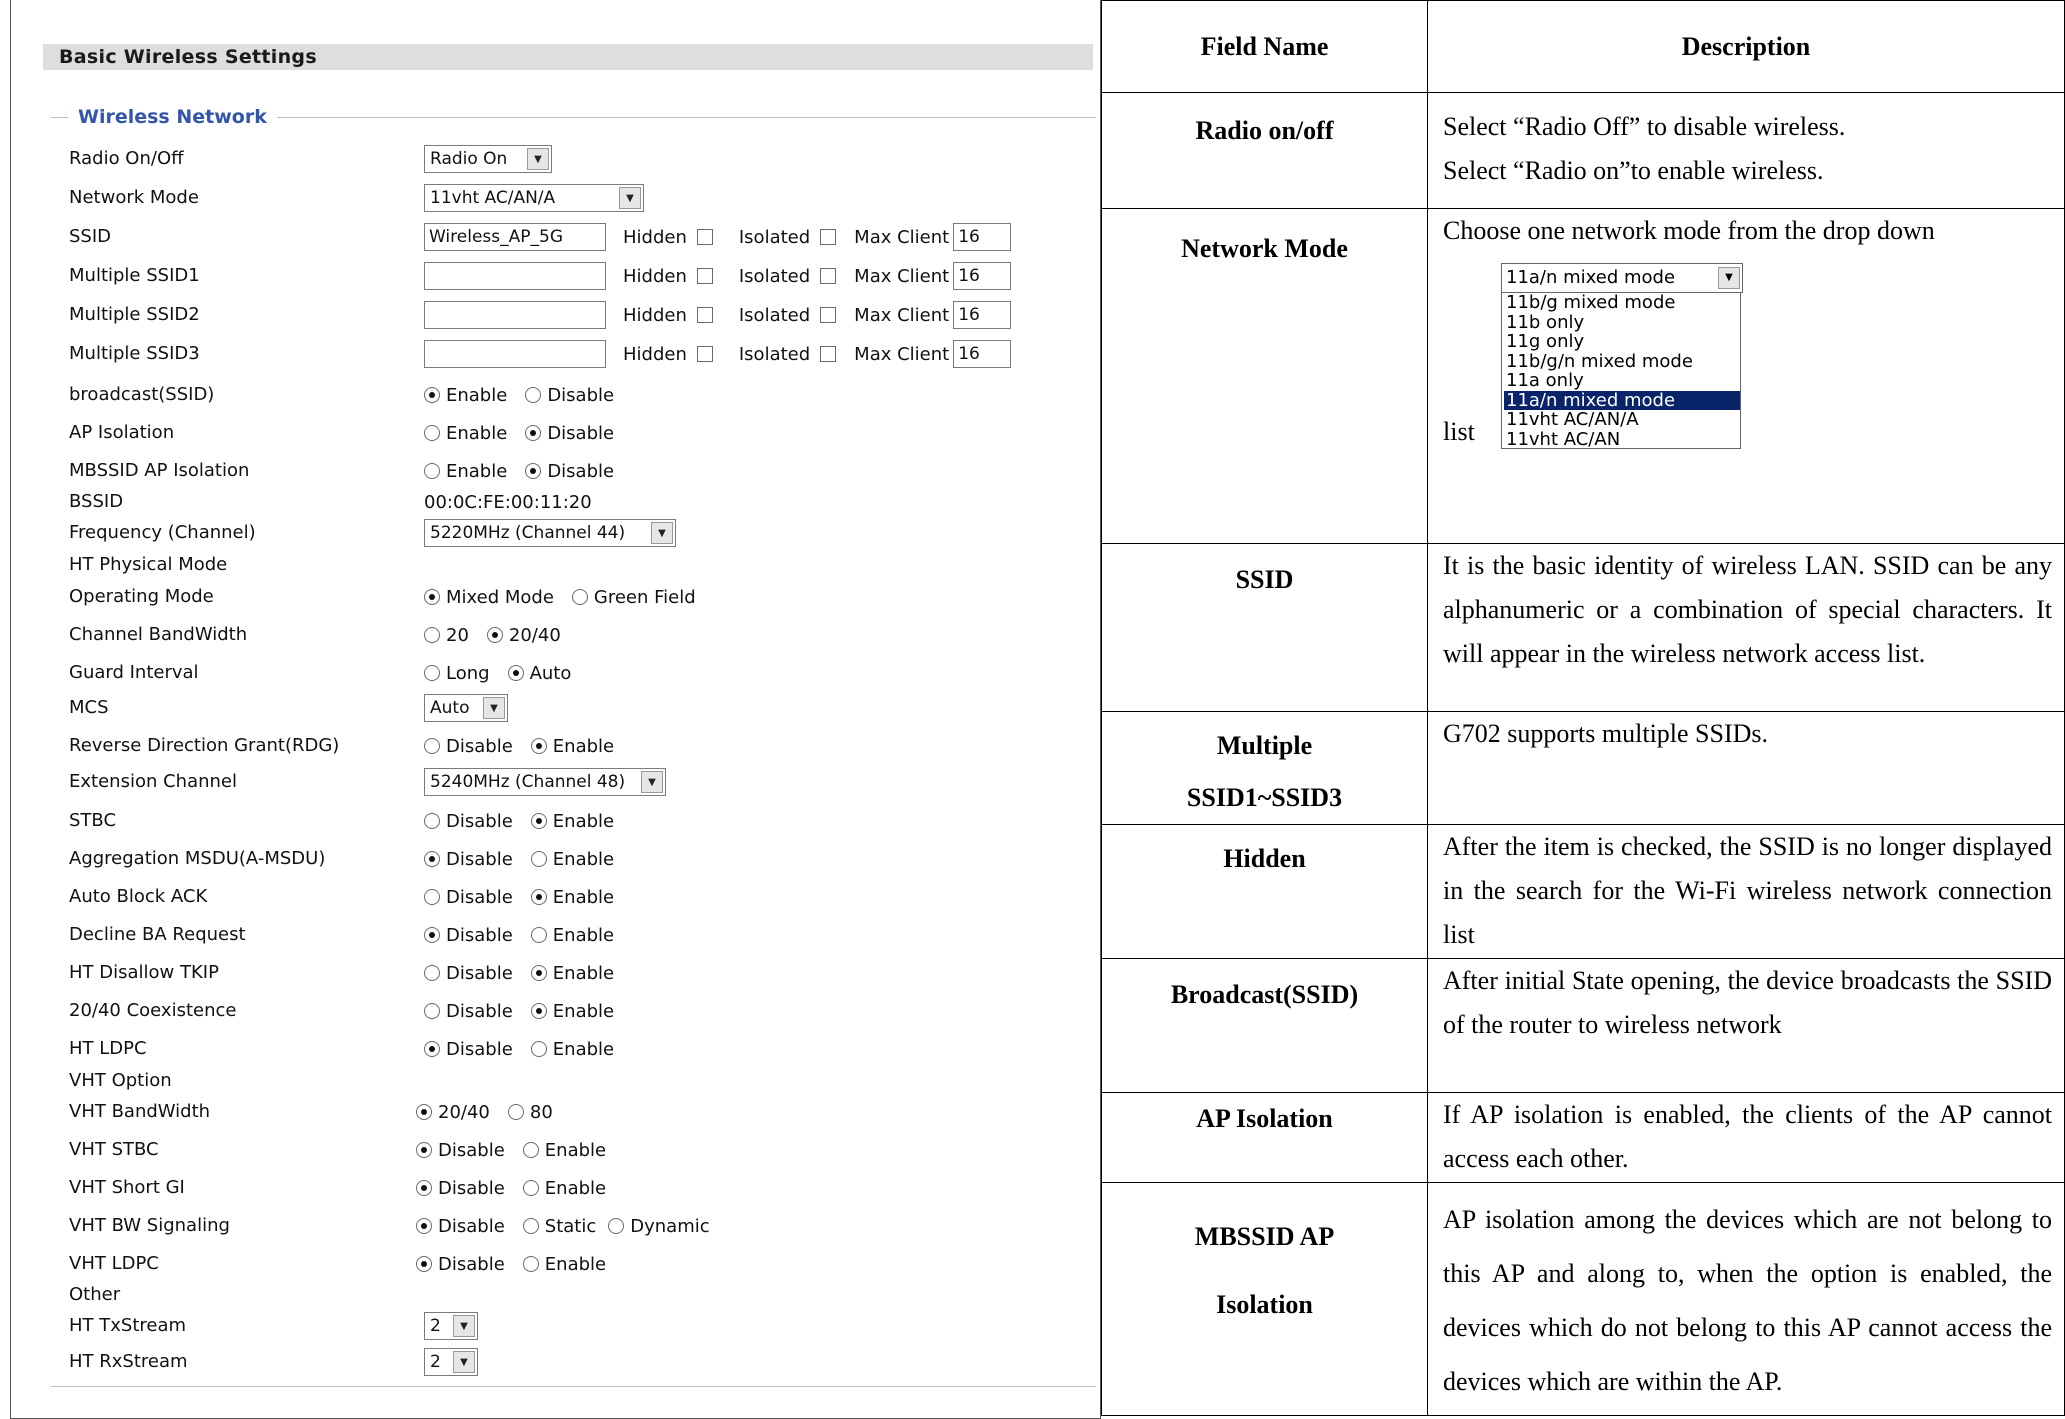 This screenshot has width=2065, height=1419. What do you see at coordinates (468, 673) in the screenshot?
I see `gi-long-label: Long` at bounding box center [468, 673].